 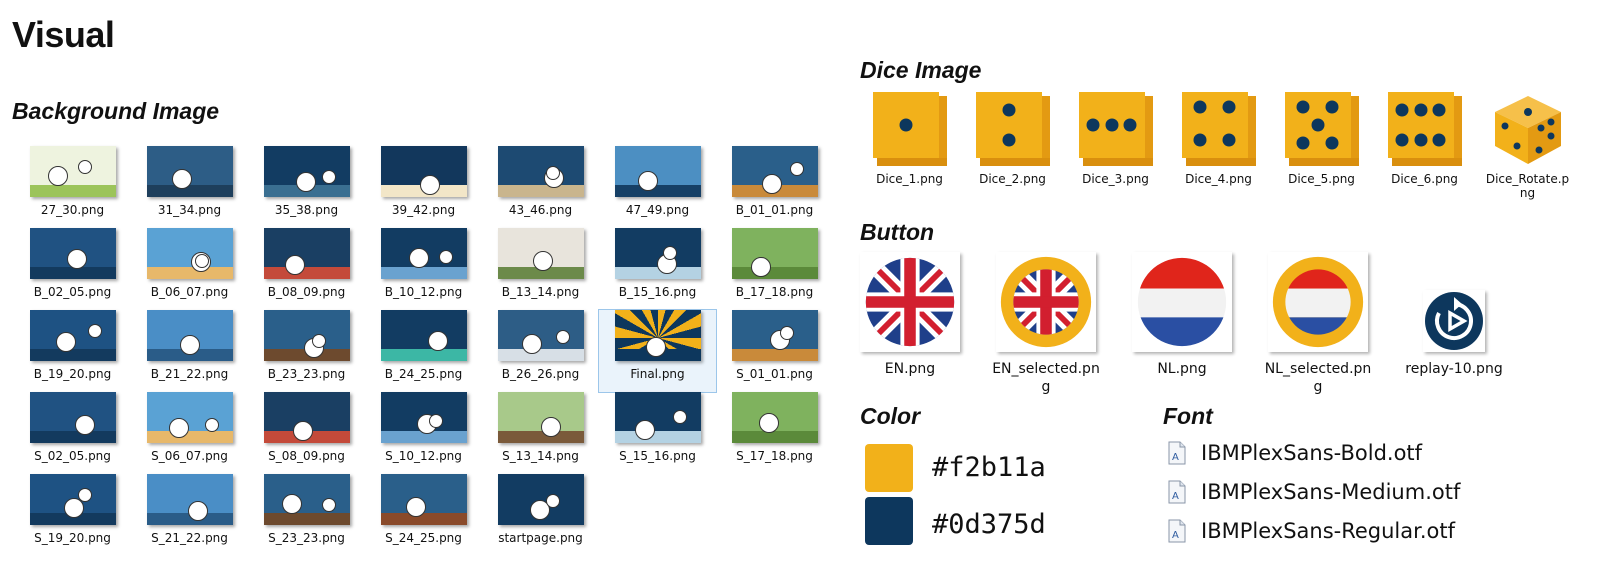 I want to click on dice-face-5-icon, so click(x=1321, y=129).